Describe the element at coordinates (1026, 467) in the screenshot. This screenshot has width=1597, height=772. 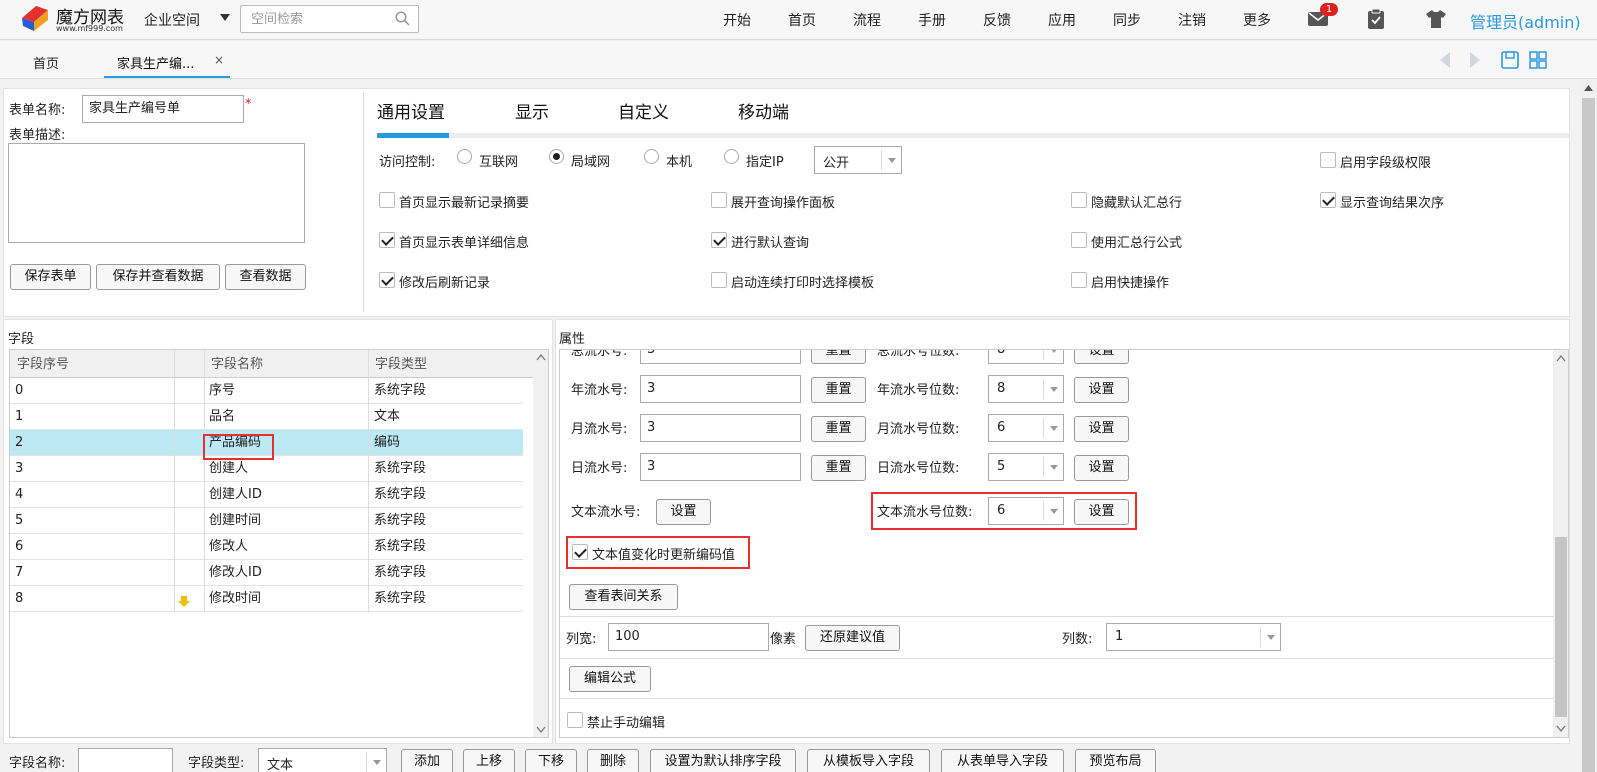
I see `day-serial-digits-select: 5` at that location.